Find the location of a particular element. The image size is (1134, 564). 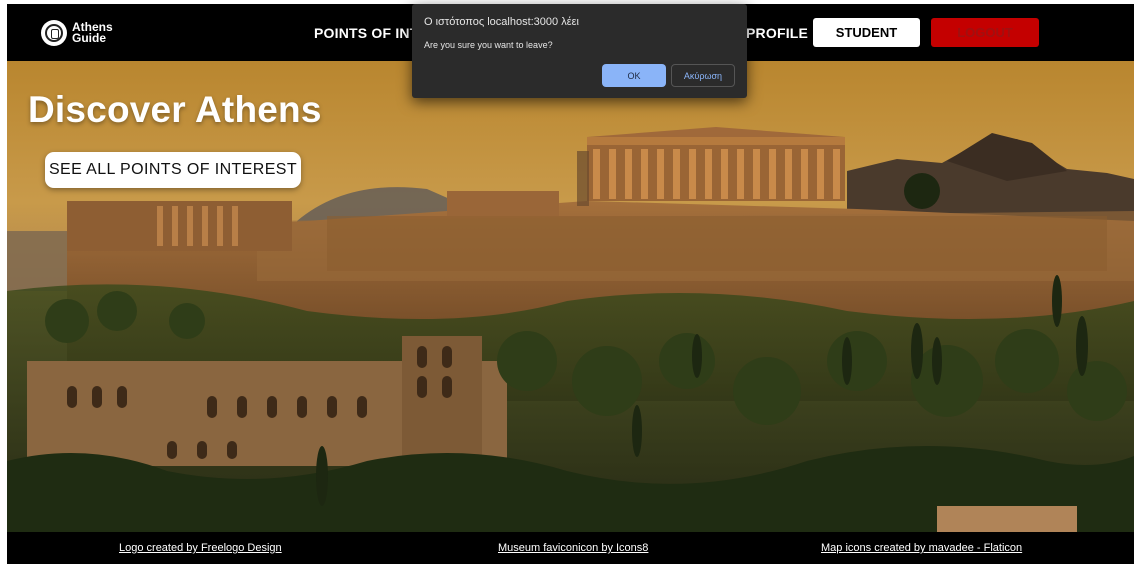

footer-link-museum-icon-credit: Museum faviconicon by Icons8 is located at coordinates (573, 548).